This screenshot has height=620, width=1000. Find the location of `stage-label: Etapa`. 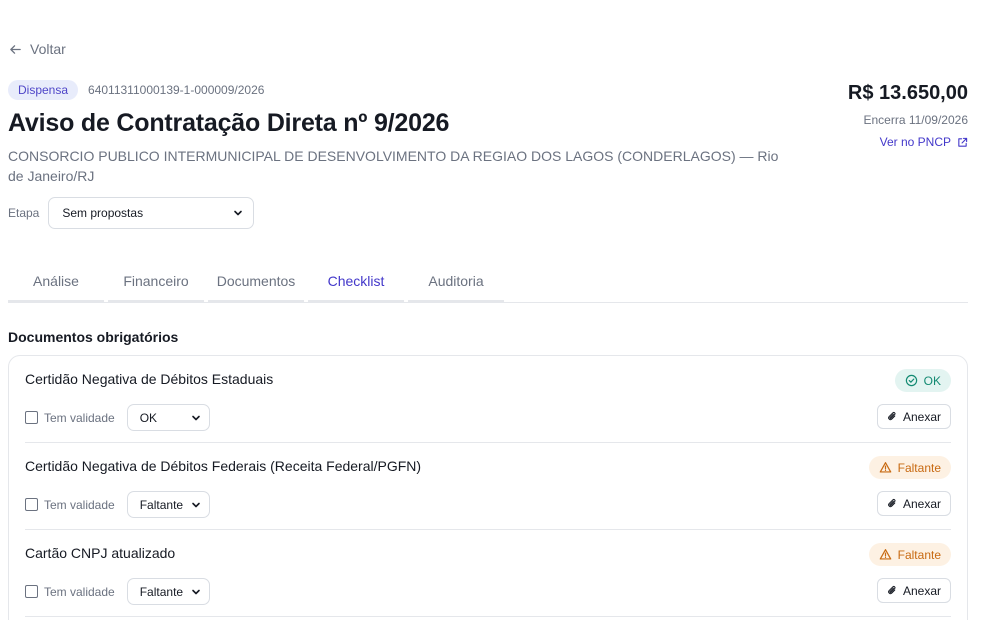

stage-label: Etapa is located at coordinates (24, 213).